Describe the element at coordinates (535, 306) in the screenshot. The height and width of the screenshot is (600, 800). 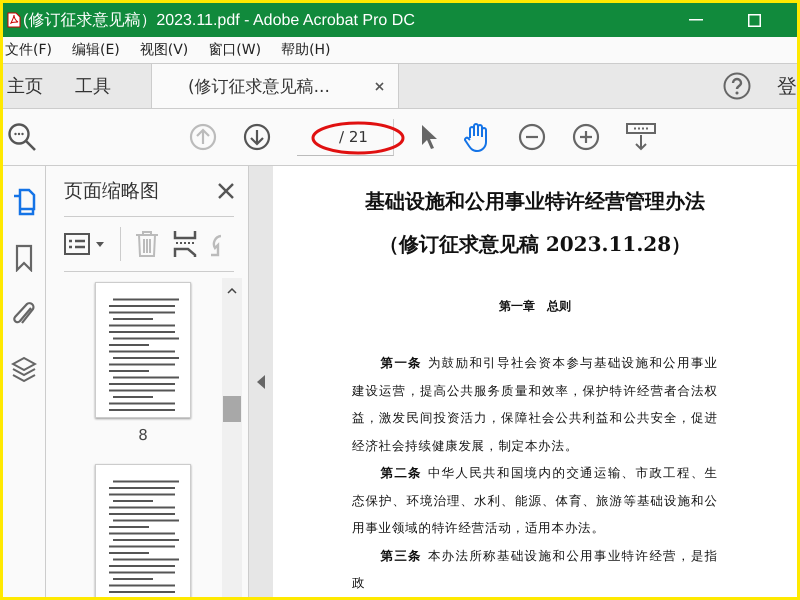
I see `chapter-heading: 第一章 总则` at that location.